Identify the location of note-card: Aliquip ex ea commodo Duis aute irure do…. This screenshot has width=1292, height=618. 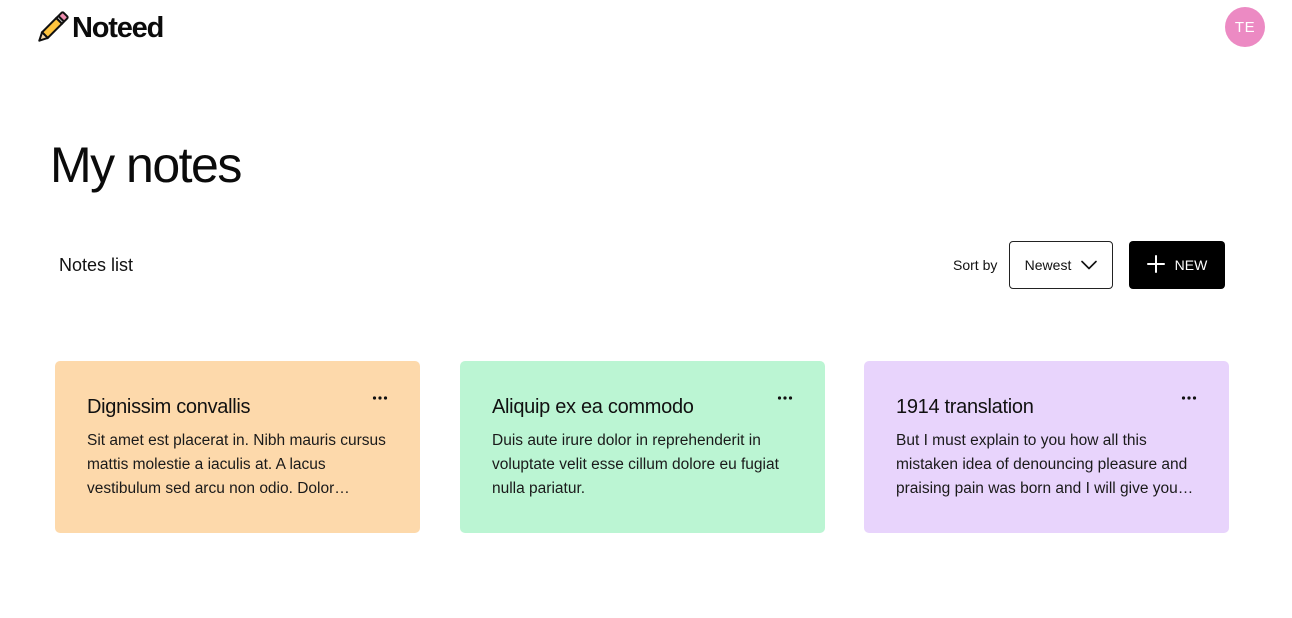
(642, 447).